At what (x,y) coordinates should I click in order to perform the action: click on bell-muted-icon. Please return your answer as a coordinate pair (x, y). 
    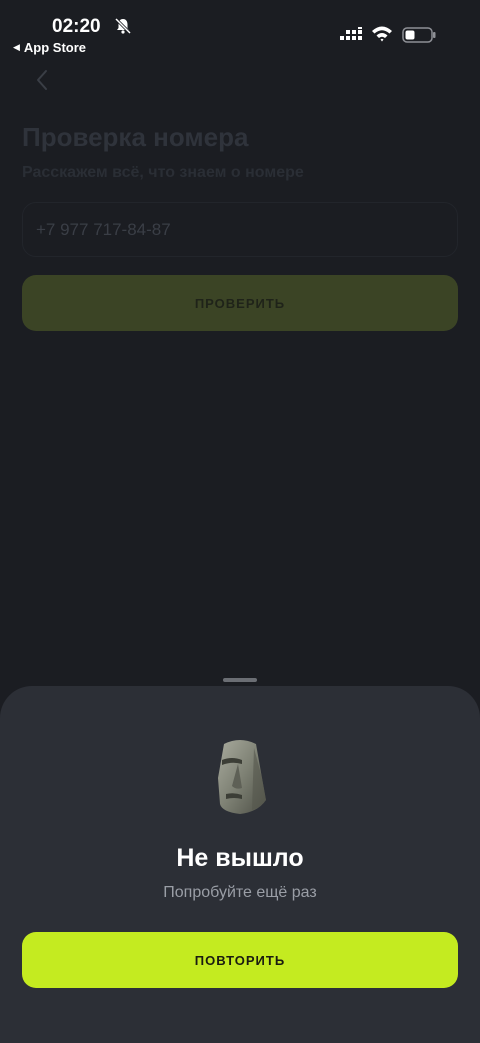
    Looking at the image, I should click on (123, 26).